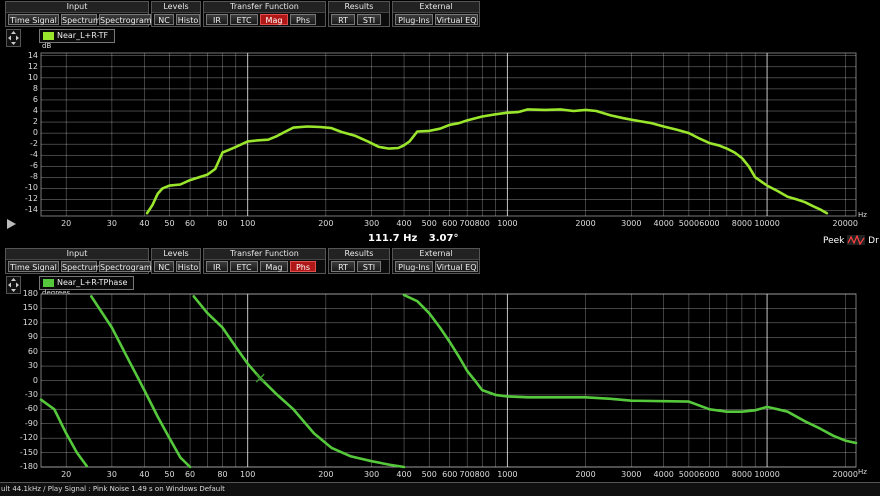 The height and width of the screenshot is (496, 880). I want to click on peek-trail: Dr, so click(873, 241).